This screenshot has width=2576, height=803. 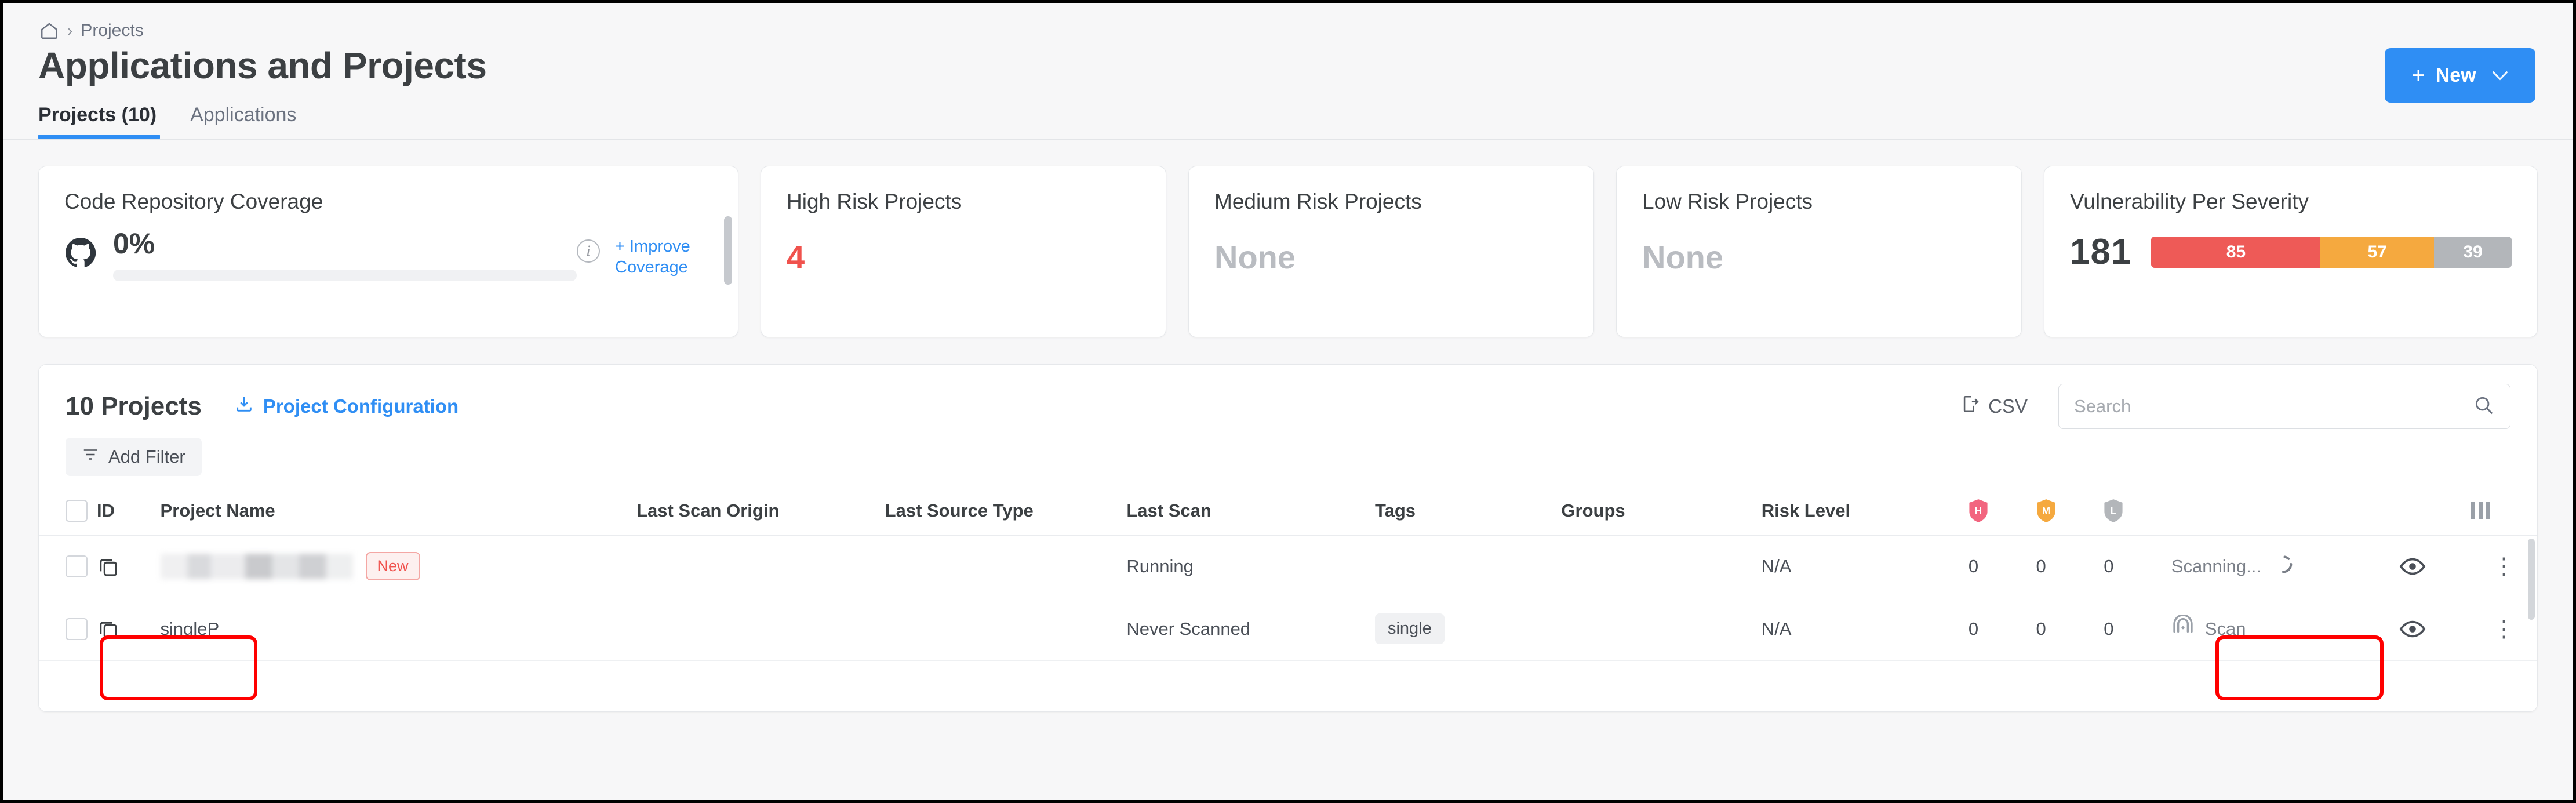 I want to click on github-icon, so click(x=80, y=249).